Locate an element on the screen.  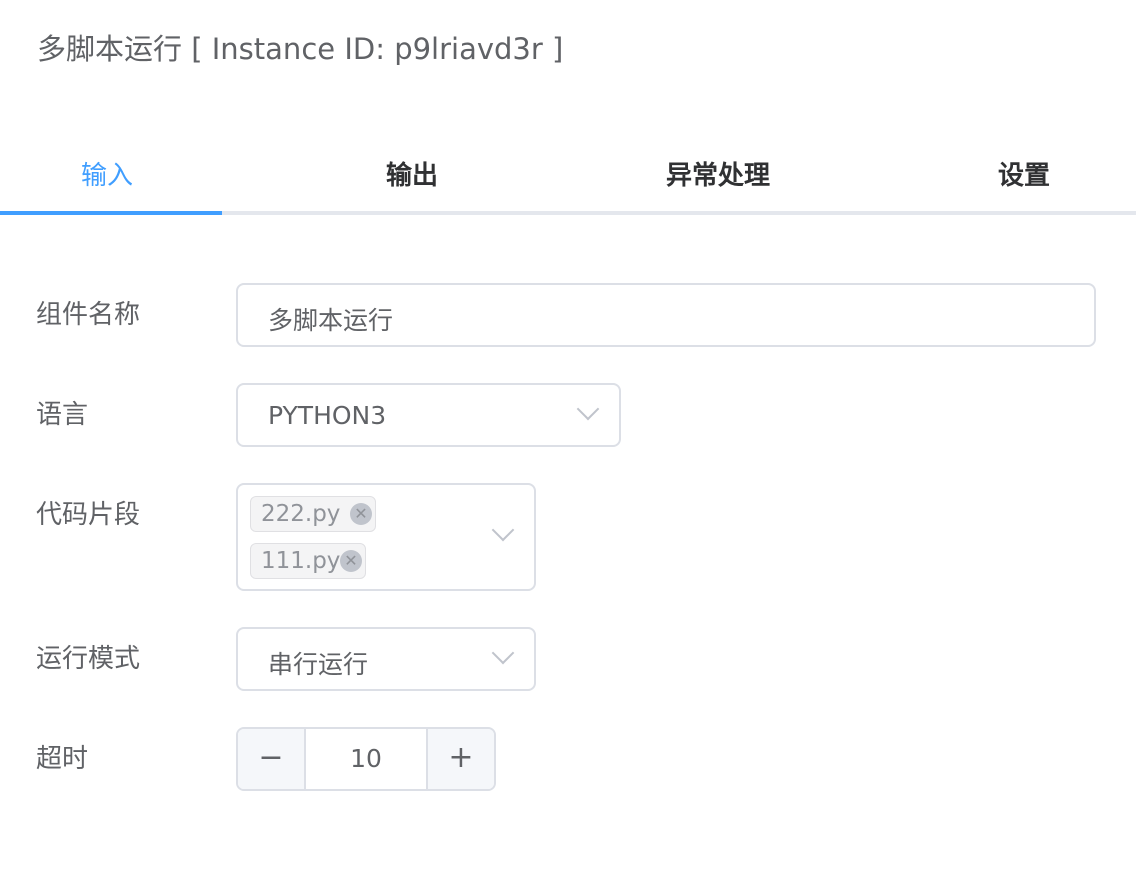
tab-bar: 输入 输出 异常处理 设置 is located at coordinates (568, 181).